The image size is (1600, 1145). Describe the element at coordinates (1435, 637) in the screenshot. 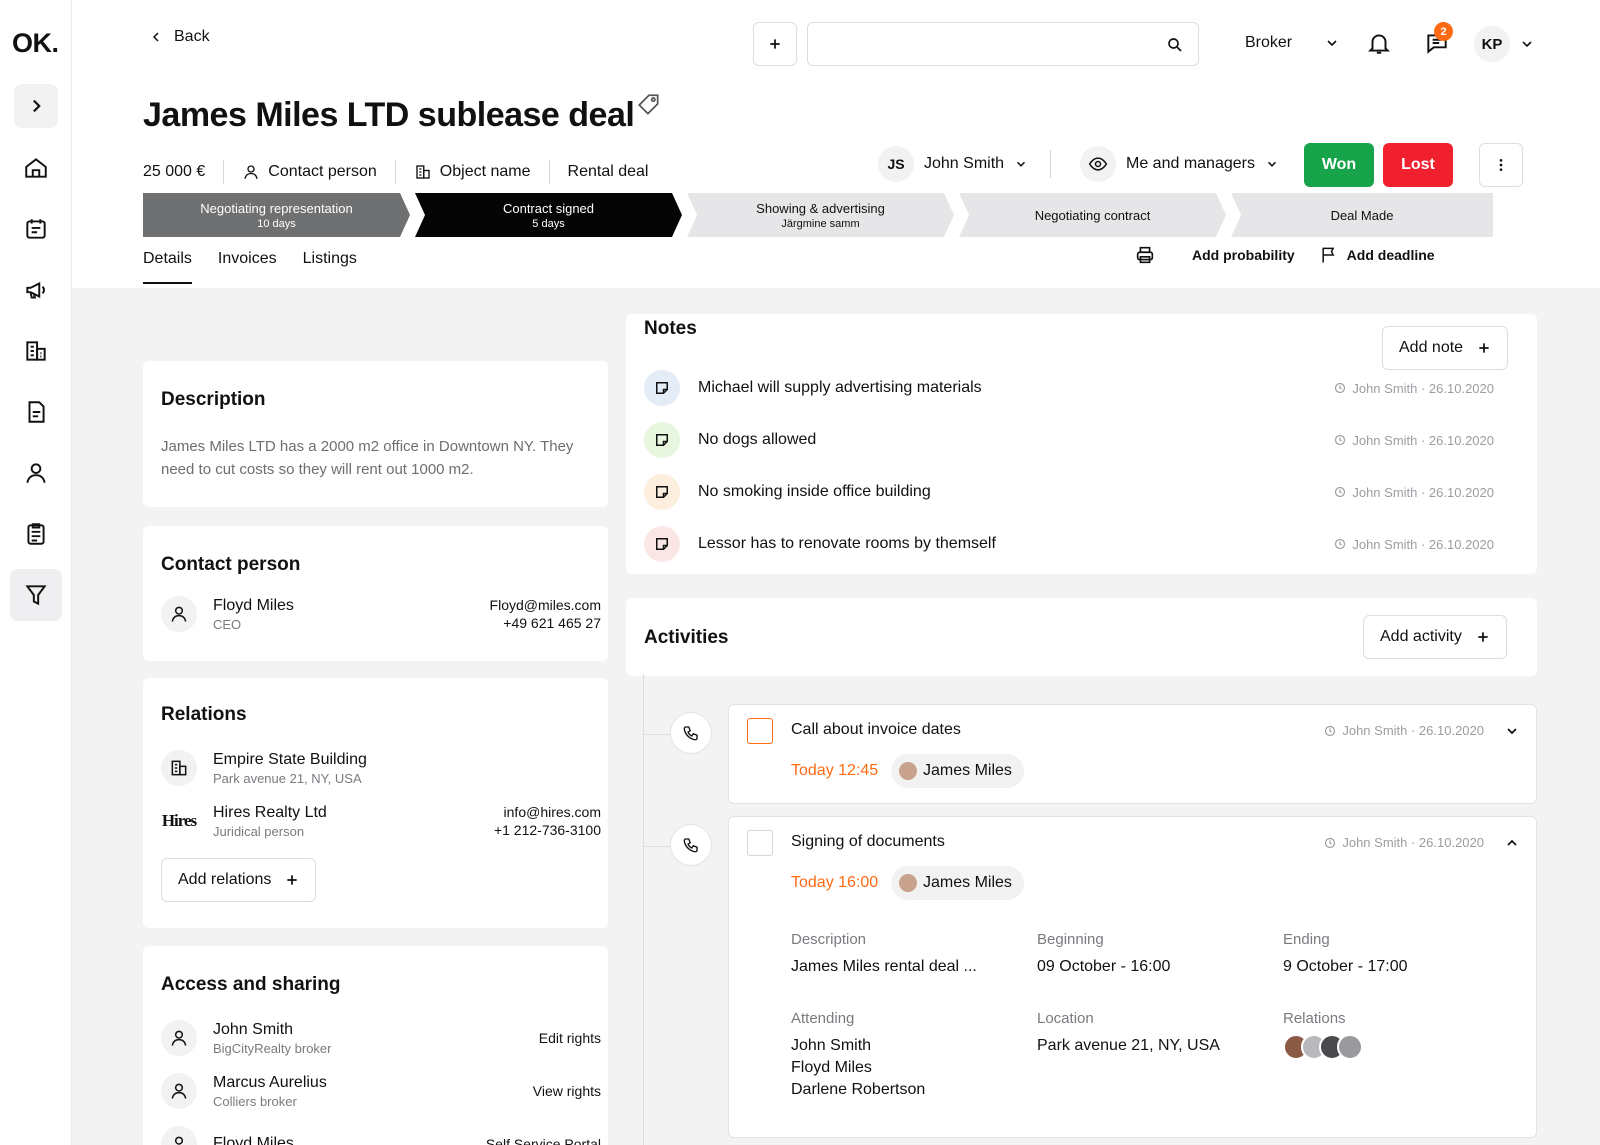

I see `add-activity-button: Add activity` at that location.